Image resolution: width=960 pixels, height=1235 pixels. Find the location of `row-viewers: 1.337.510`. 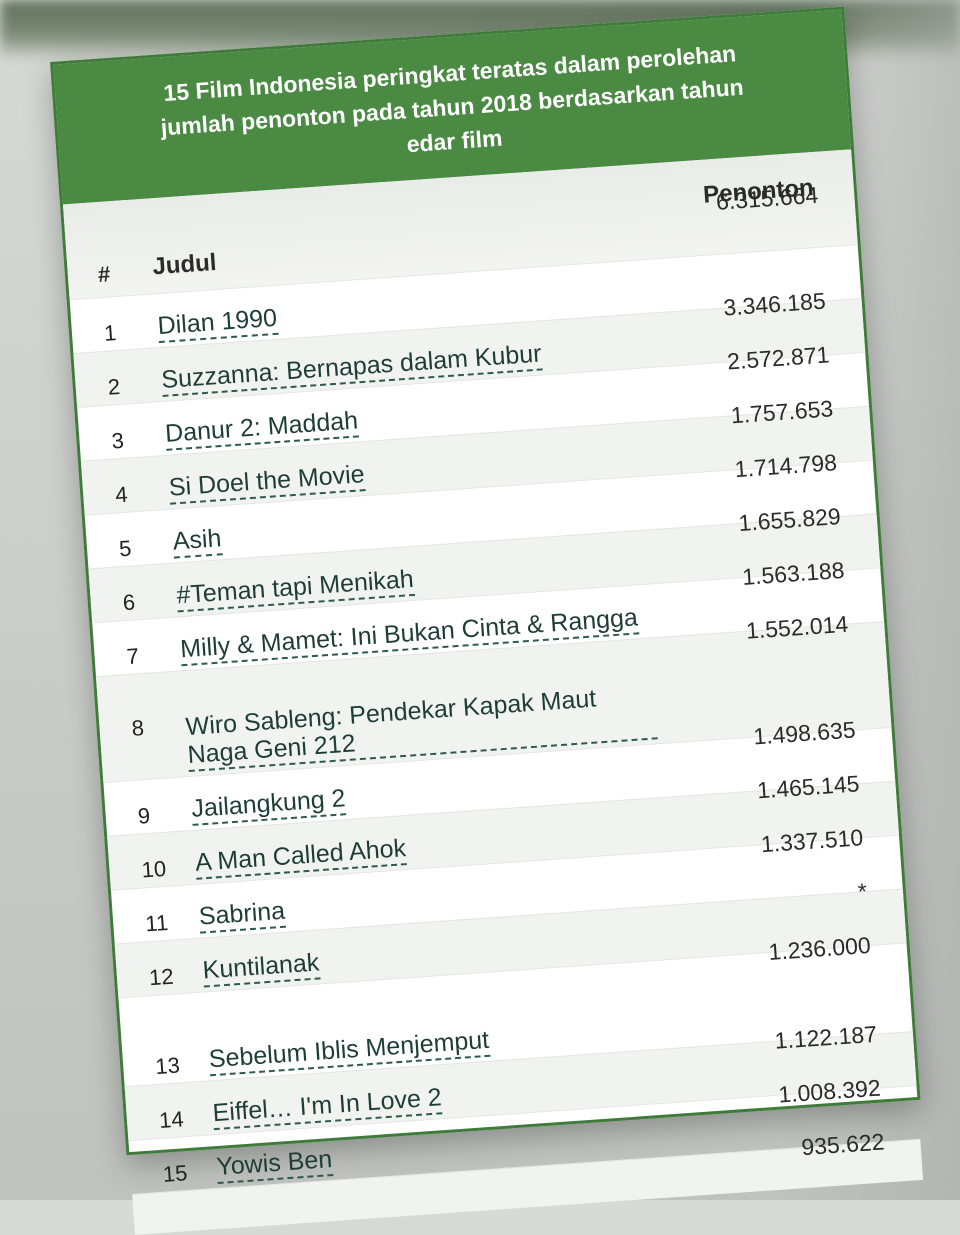

row-viewers: 1.337.510 is located at coordinates (812, 841).